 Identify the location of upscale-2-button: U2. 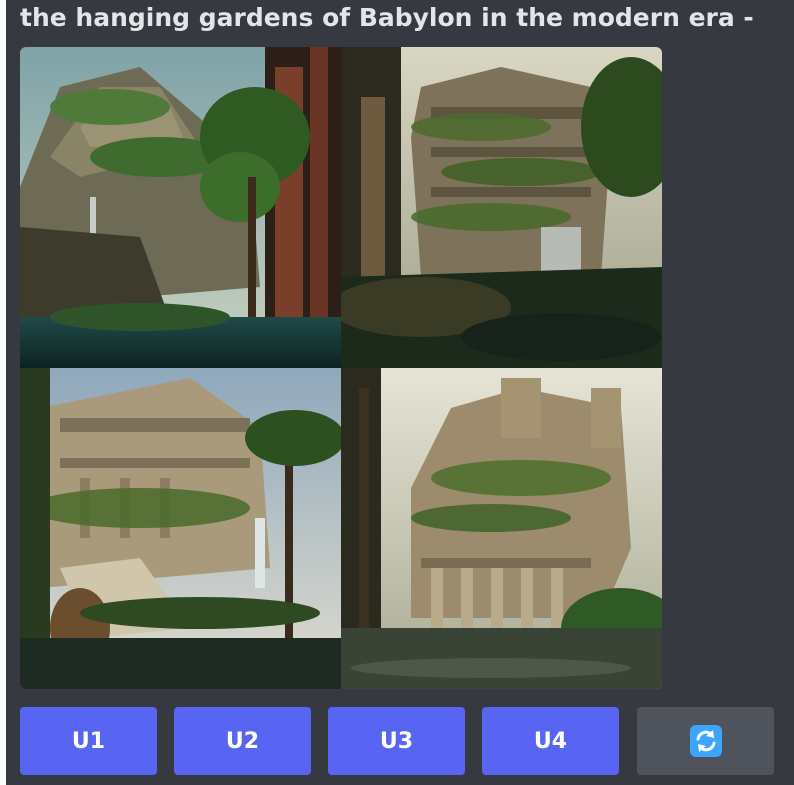
(242, 741).